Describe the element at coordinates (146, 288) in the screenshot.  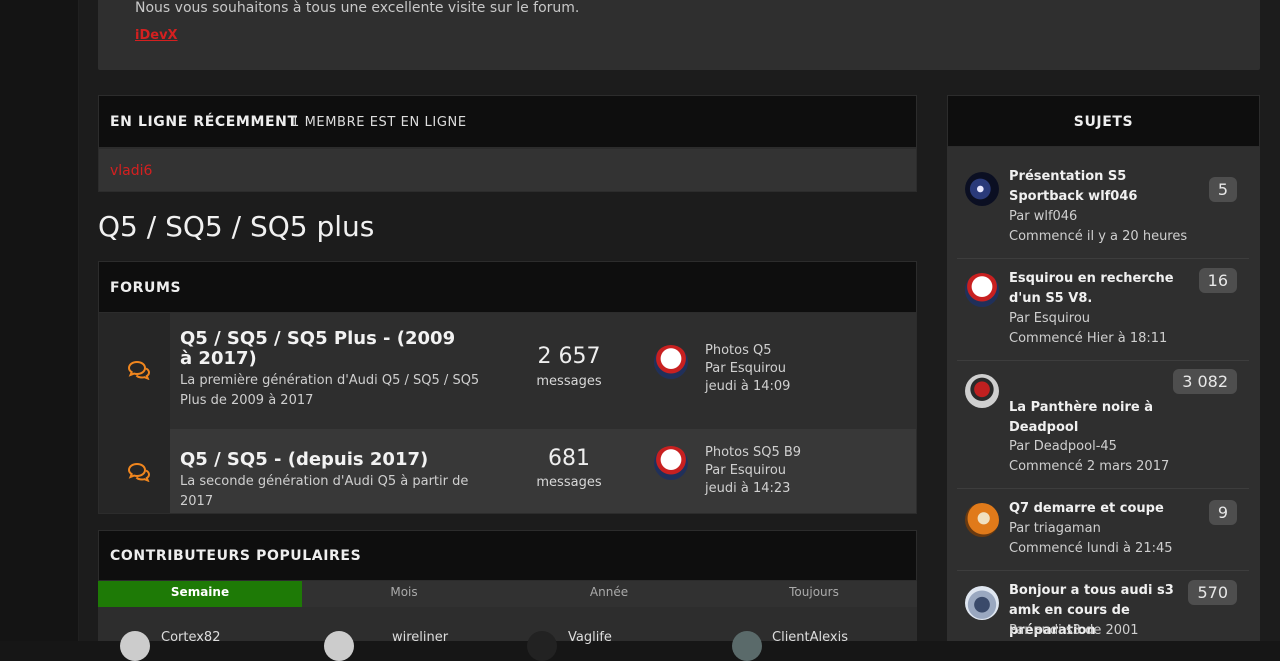
I see `forums-title: FORUMS` at that location.